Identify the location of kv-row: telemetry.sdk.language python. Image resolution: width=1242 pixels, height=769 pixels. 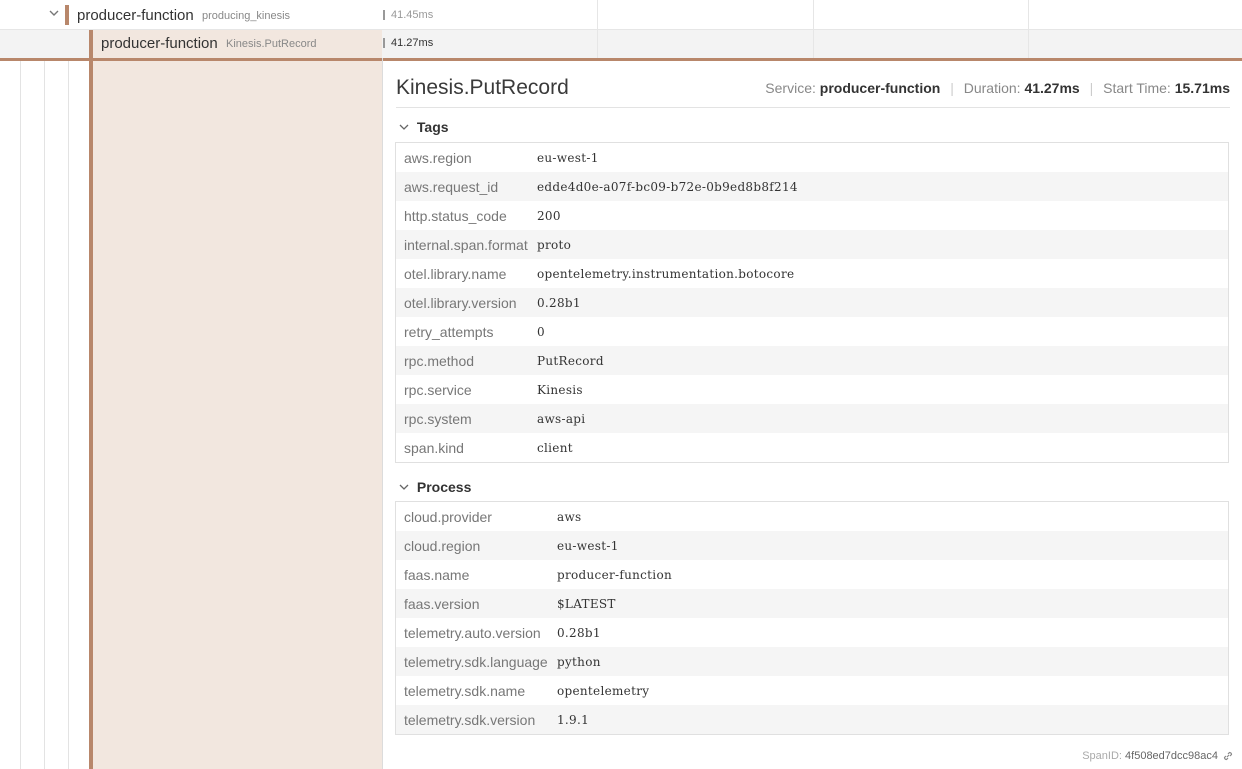
(812, 661).